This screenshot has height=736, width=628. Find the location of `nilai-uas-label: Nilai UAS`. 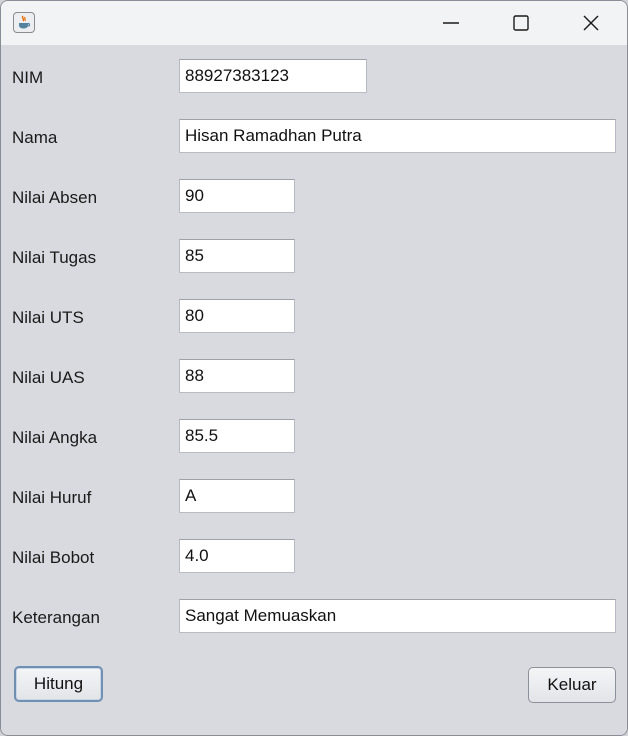

nilai-uas-label: Nilai UAS is located at coordinates (48, 377).